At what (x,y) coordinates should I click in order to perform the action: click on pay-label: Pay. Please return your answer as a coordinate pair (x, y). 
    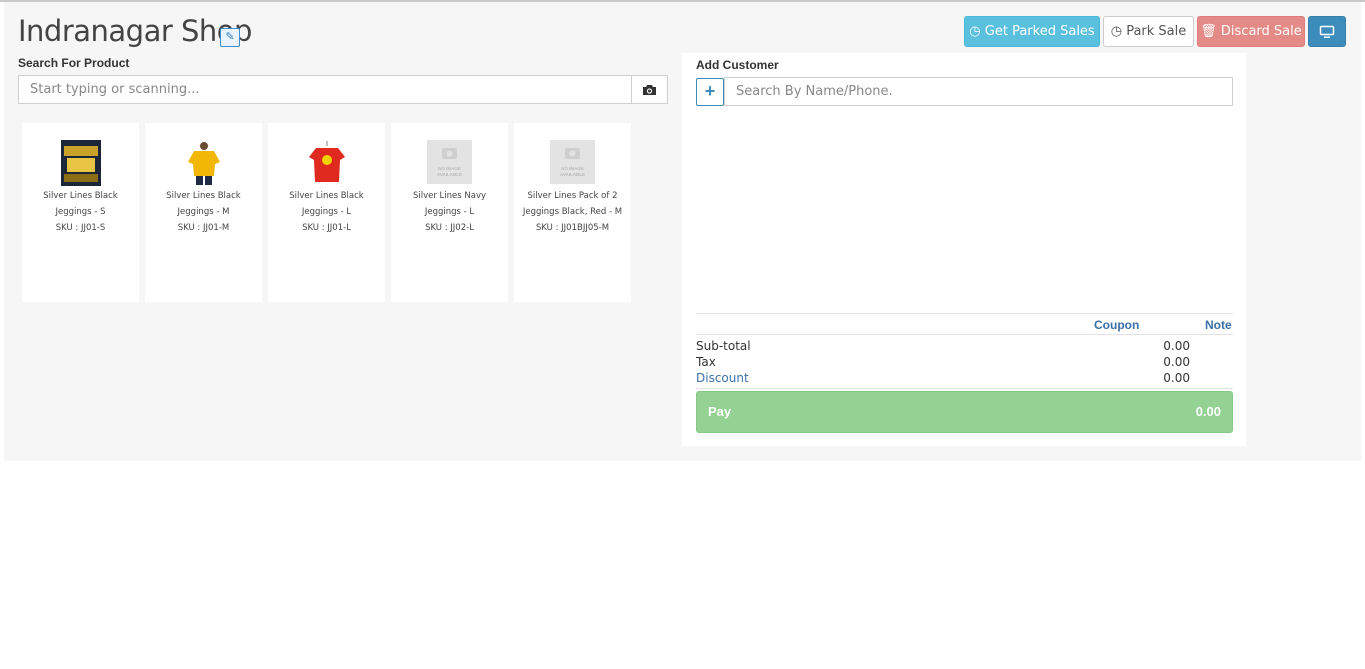
    Looking at the image, I should click on (720, 411).